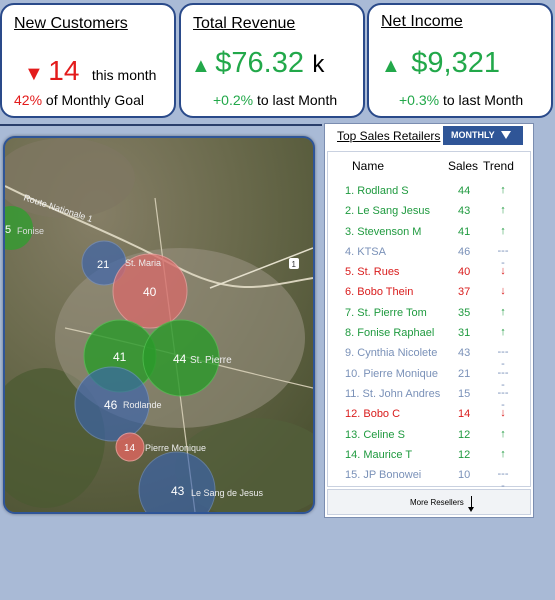 The width and height of the screenshot is (555, 600). Describe the element at coordinates (150, 292) in the screenshot. I see `bubble-value: 40` at that location.